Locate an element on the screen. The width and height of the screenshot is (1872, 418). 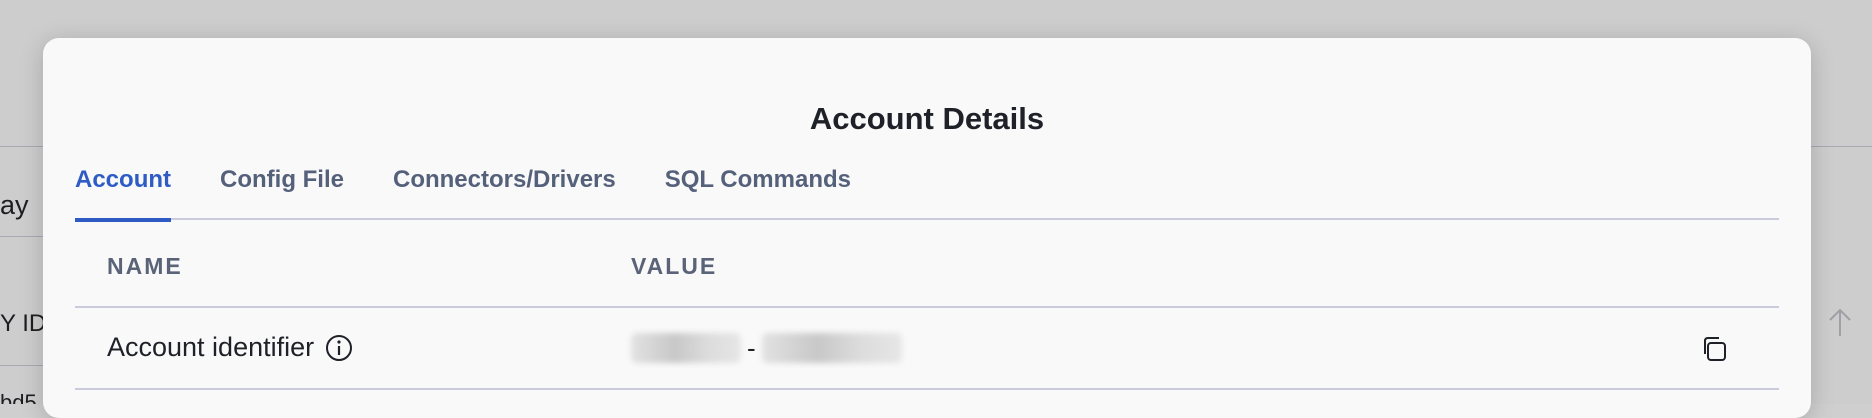
tab-label: Connectors/Drivers is located at coordinates (504, 179).